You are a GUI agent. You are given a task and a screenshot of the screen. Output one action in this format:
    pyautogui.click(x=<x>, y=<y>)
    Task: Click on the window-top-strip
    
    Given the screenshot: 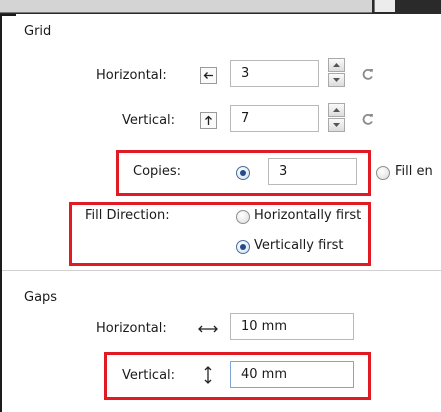 What is the action you would take?
    pyautogui.click(x=220, y=7)
    